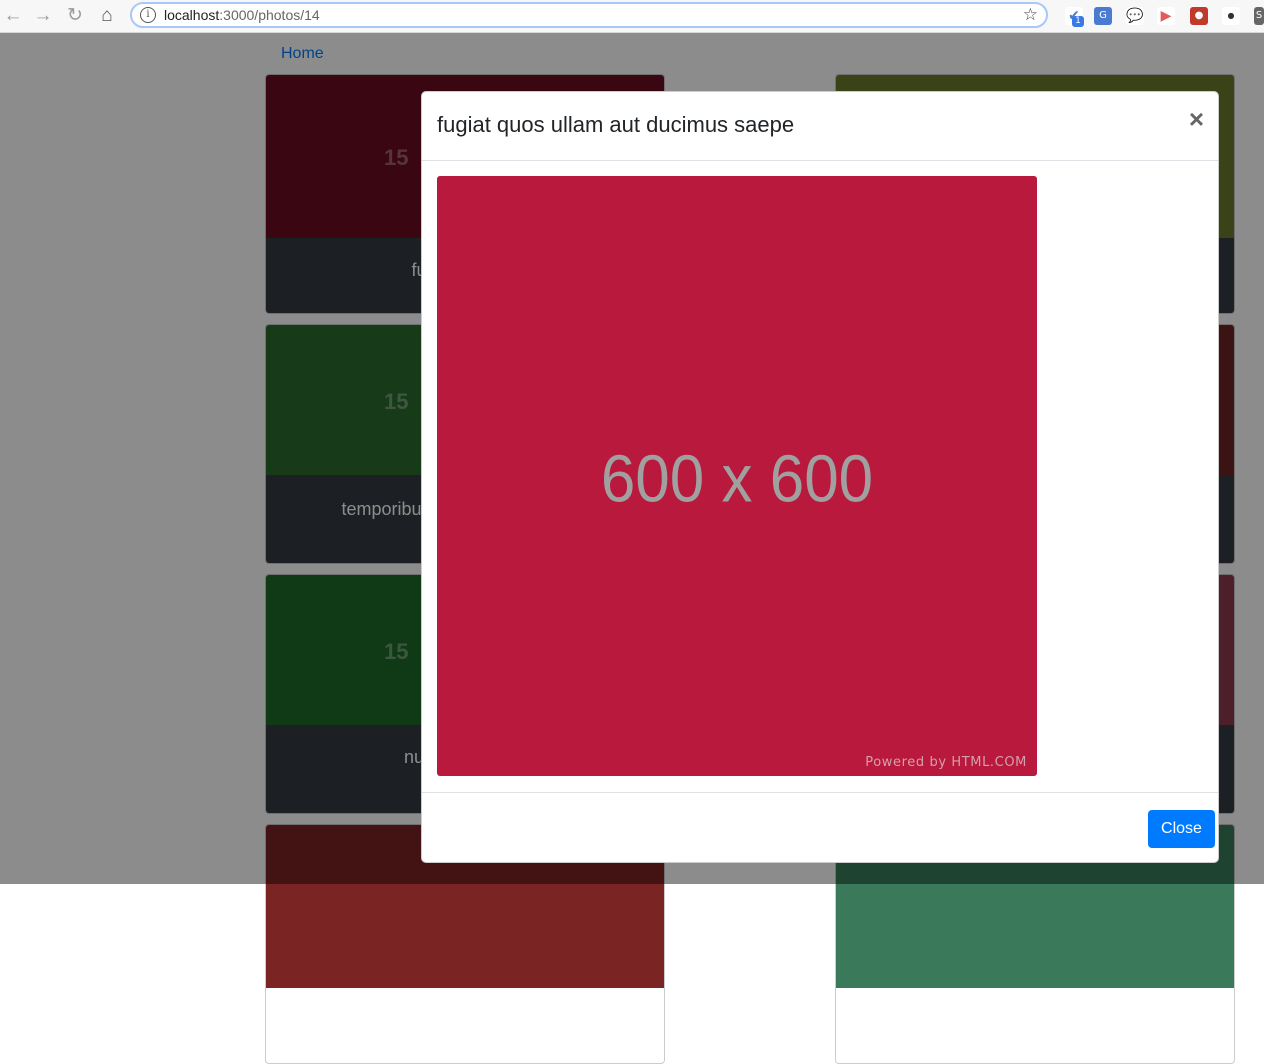  Describe the element at coordinates (946, 762) in the screenshot. I see `powered-by-text: Powered by HTML.COM` at that location.